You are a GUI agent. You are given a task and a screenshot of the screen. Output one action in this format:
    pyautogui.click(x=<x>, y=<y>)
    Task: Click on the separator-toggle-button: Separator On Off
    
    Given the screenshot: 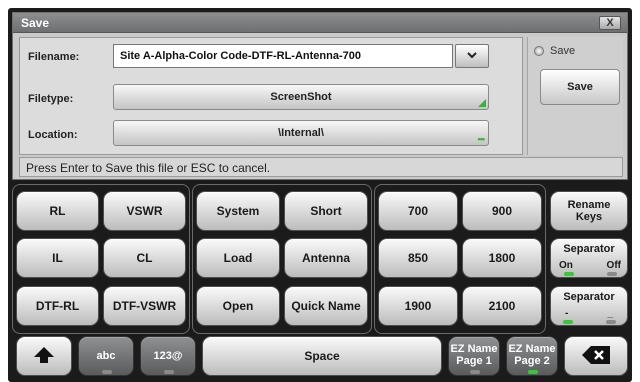 What is the action you would take?
    pyautogui.click(x=589, y=258)
    